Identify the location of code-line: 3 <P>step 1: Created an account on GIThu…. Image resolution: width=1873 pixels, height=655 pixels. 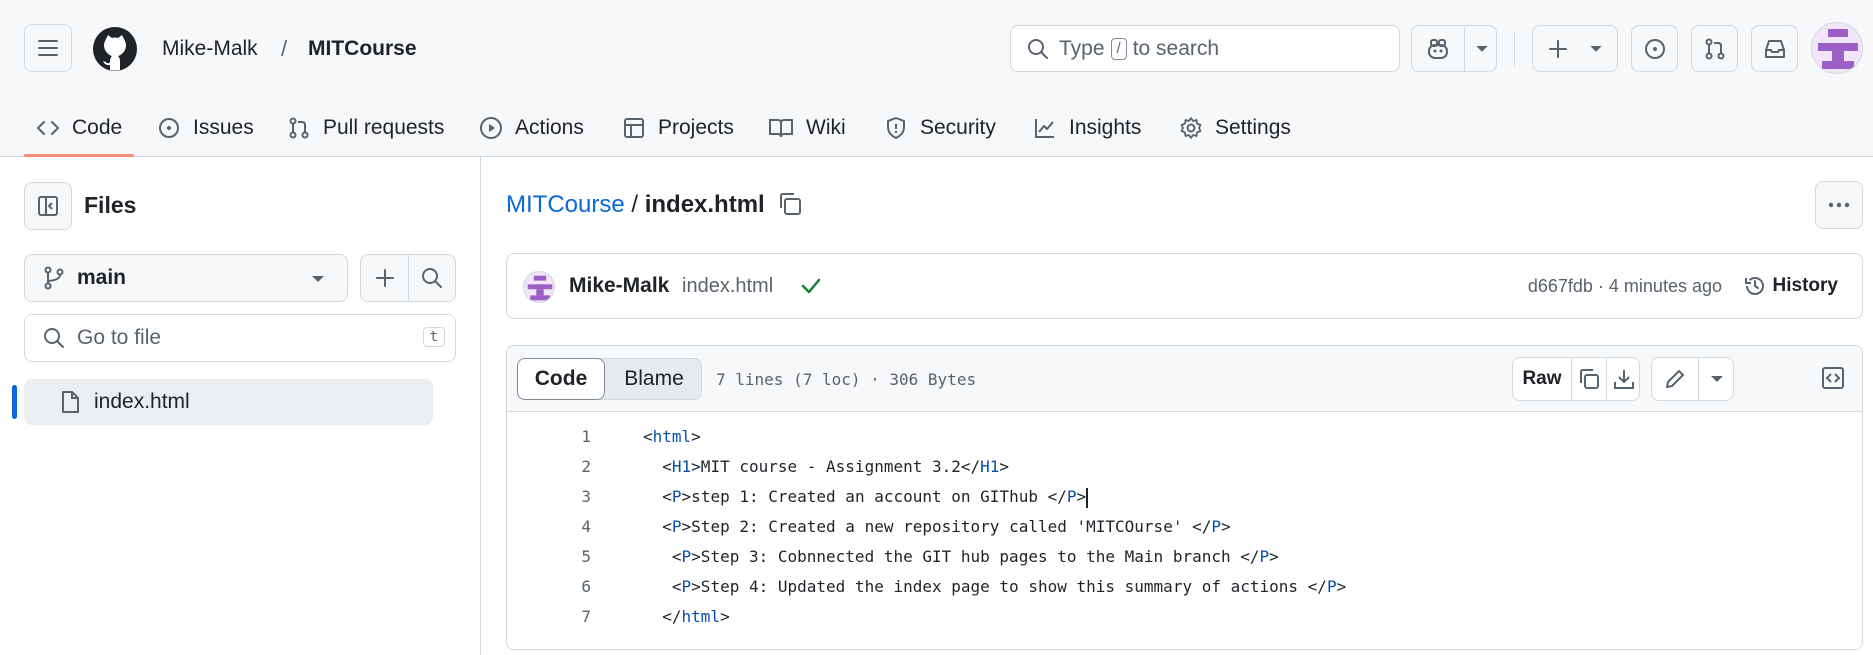
(1184, 497).